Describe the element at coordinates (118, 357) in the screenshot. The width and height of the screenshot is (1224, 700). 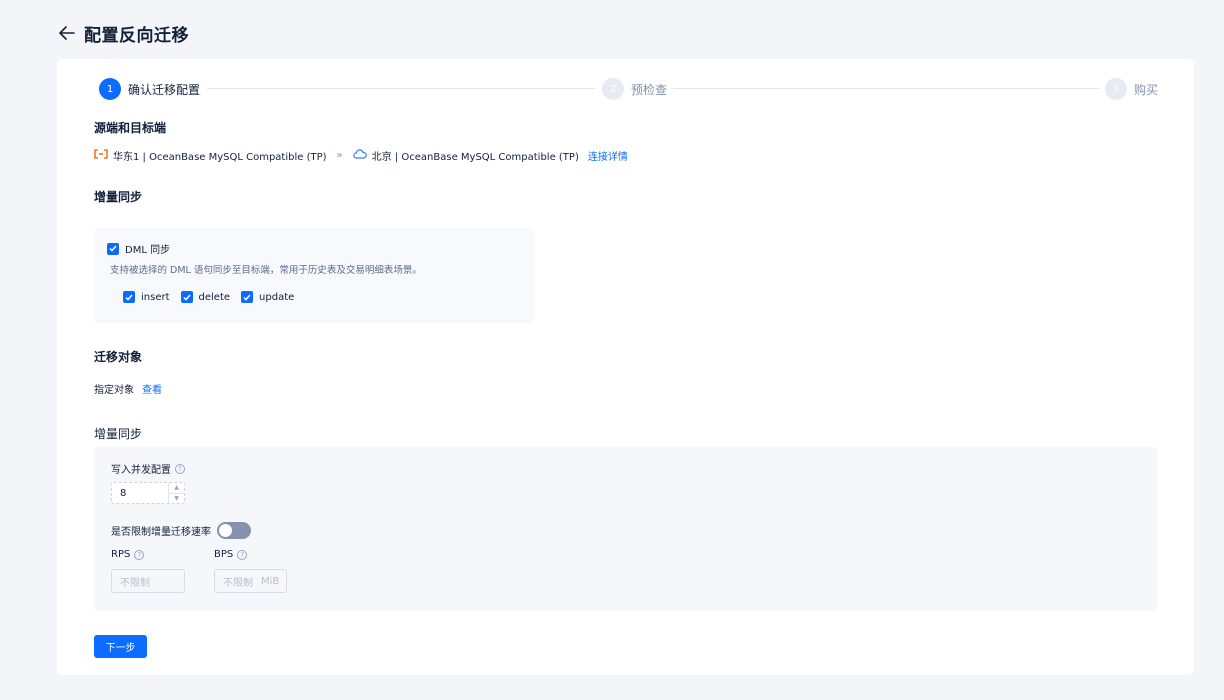
I see `migration-objects-title: 迁移对象` at that location.